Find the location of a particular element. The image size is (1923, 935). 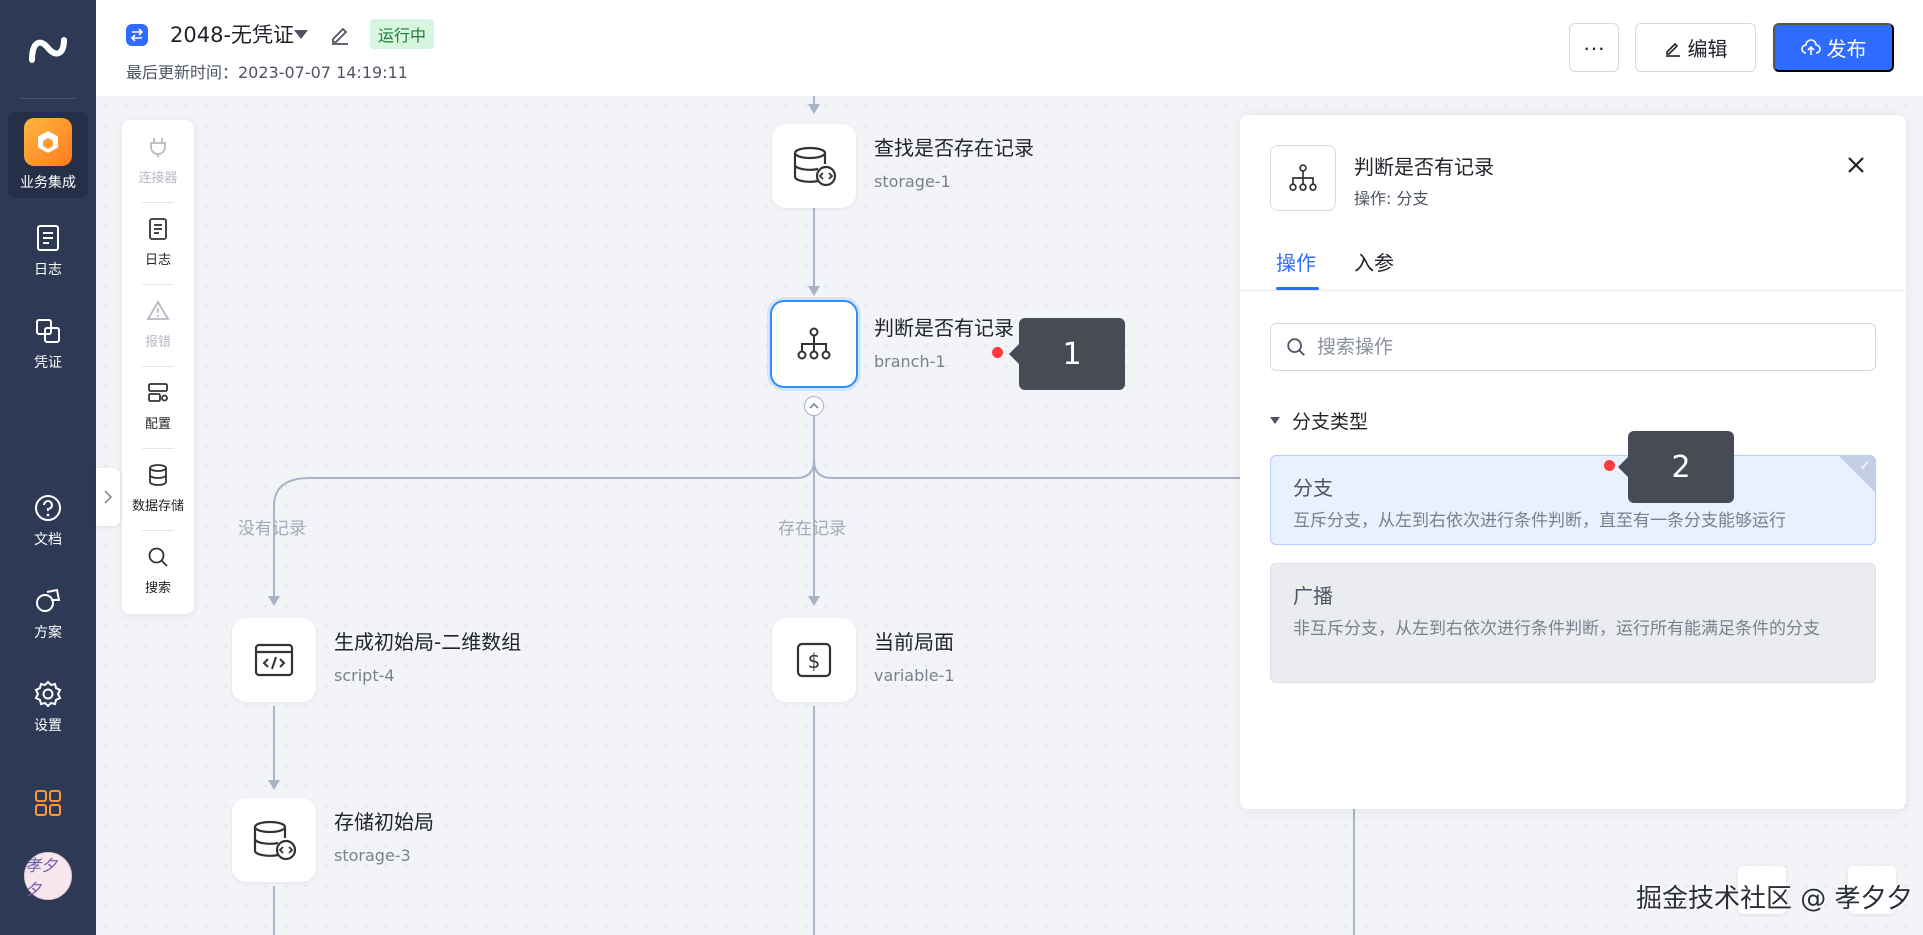

option-title: 广播 is located at coordinates (1313, 596).